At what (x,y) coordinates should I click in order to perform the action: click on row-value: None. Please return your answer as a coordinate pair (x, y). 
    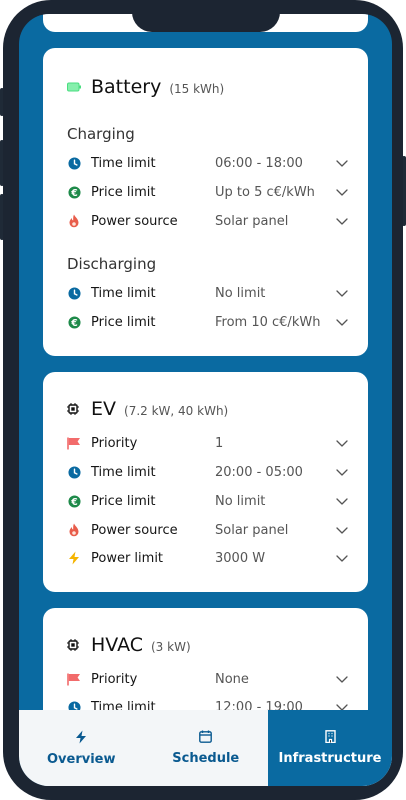
    Looking at the image, I should click on (232, 679).